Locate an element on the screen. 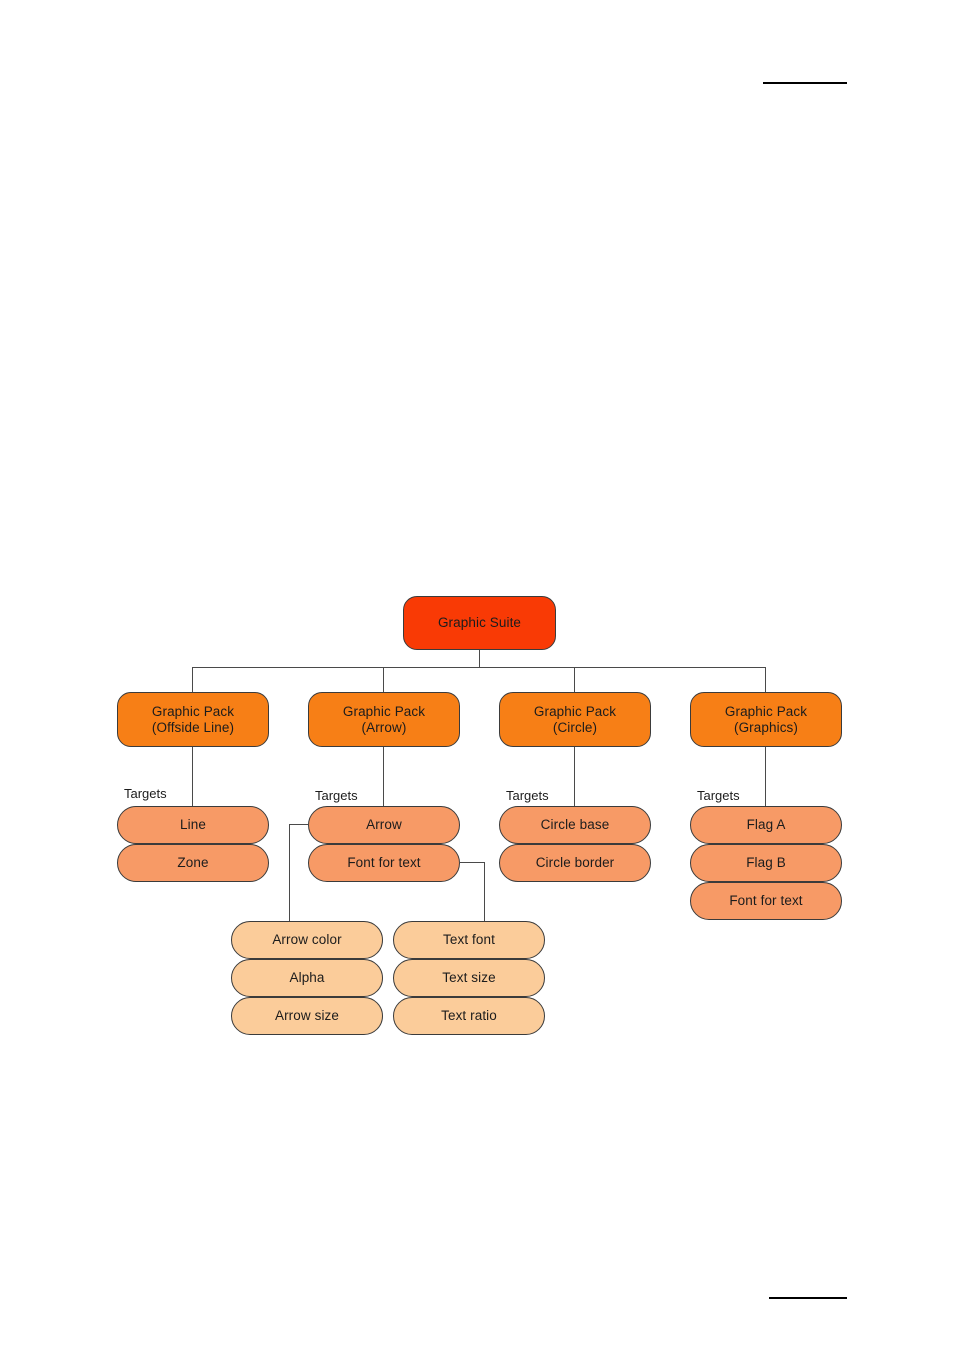  node-graphic-suite-label: Graphic Suite is located at coordinates (479, 622).